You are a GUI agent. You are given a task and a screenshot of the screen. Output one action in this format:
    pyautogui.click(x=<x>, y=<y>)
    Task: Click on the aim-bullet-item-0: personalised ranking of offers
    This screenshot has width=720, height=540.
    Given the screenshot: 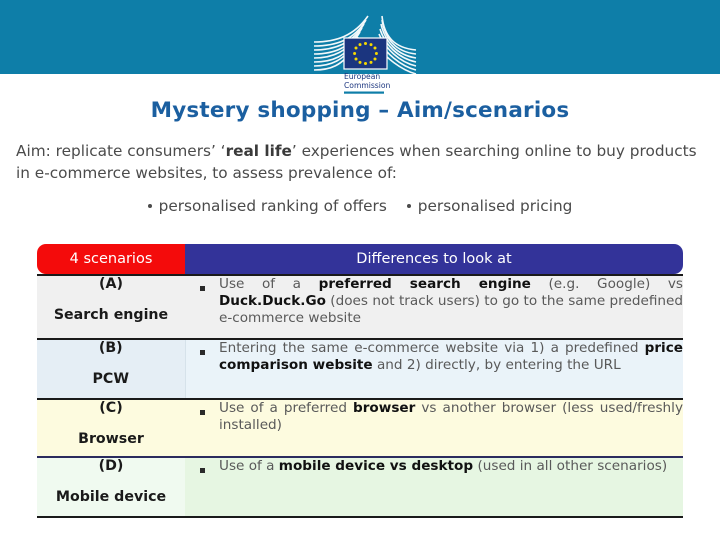 What is the action you would take?
    pyautogui.click(x=267, y=206)
    